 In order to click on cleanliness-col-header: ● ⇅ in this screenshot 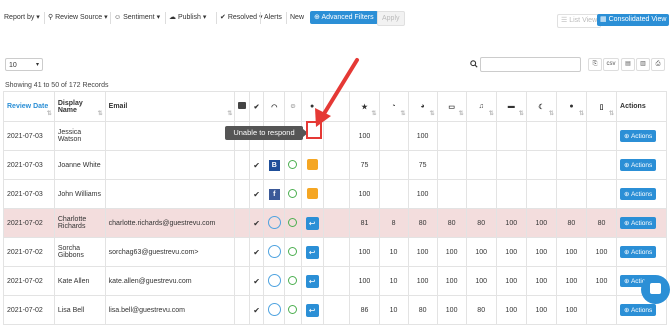, I will do `click(571, 106)`.